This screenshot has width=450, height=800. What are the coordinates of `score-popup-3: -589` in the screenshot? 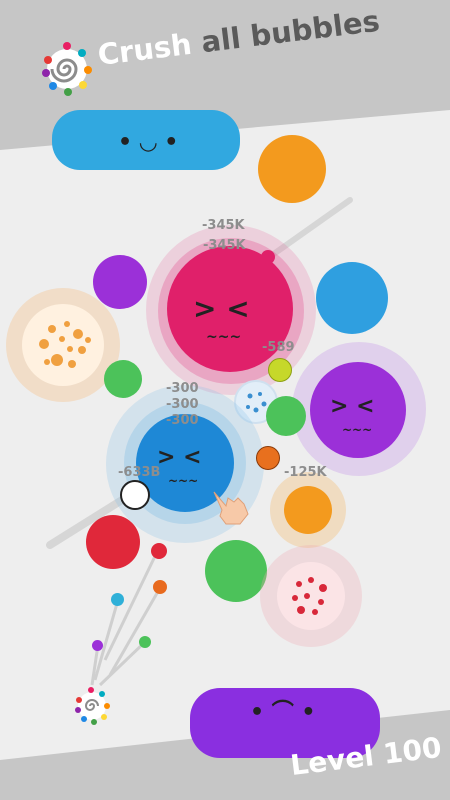 It's located at (278, 347).